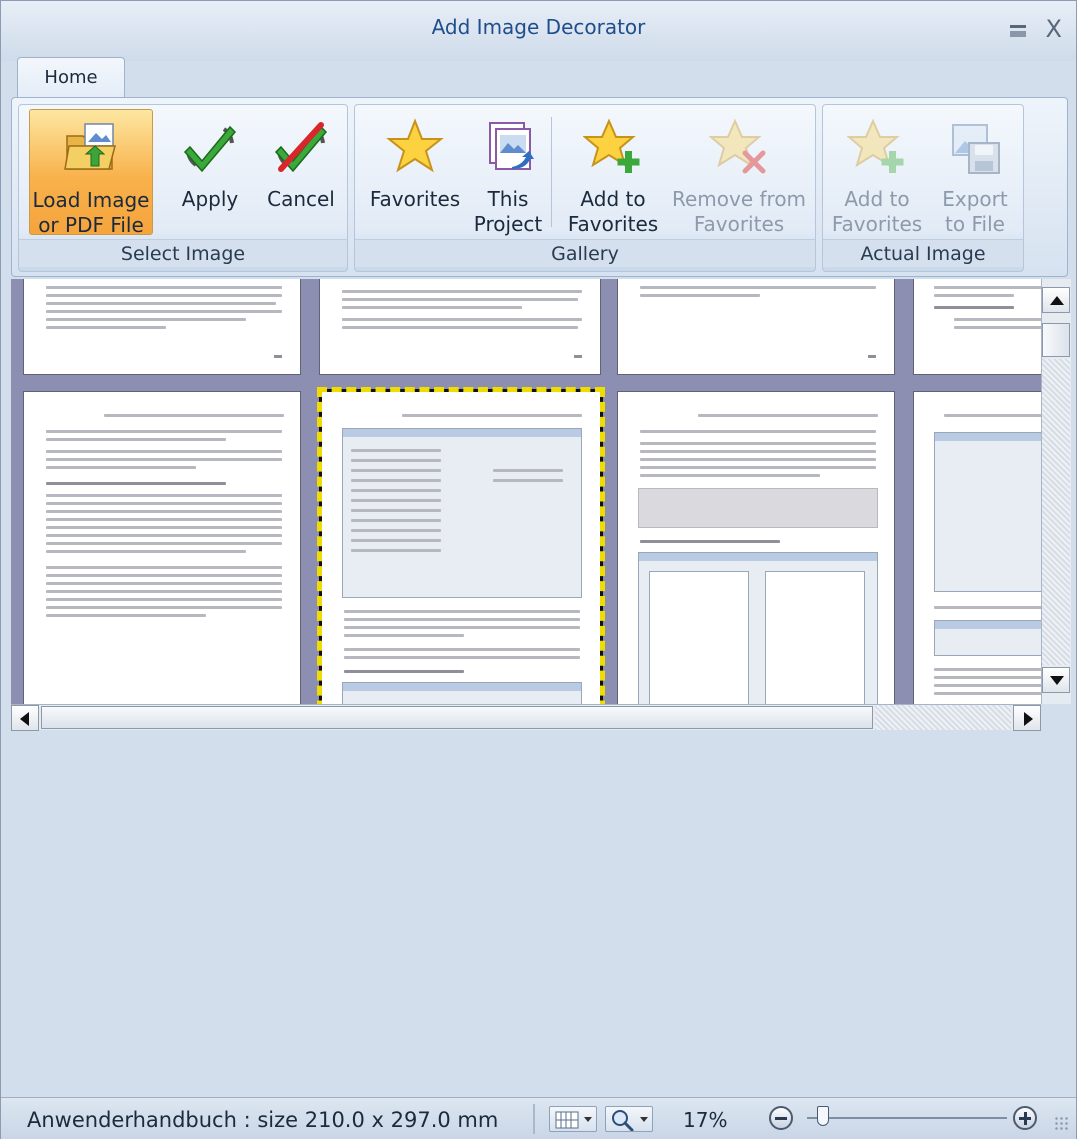 The width and height of the screenshot is (1077, 1139). I want to click on arrow-up-icon, so click(1057, 300).